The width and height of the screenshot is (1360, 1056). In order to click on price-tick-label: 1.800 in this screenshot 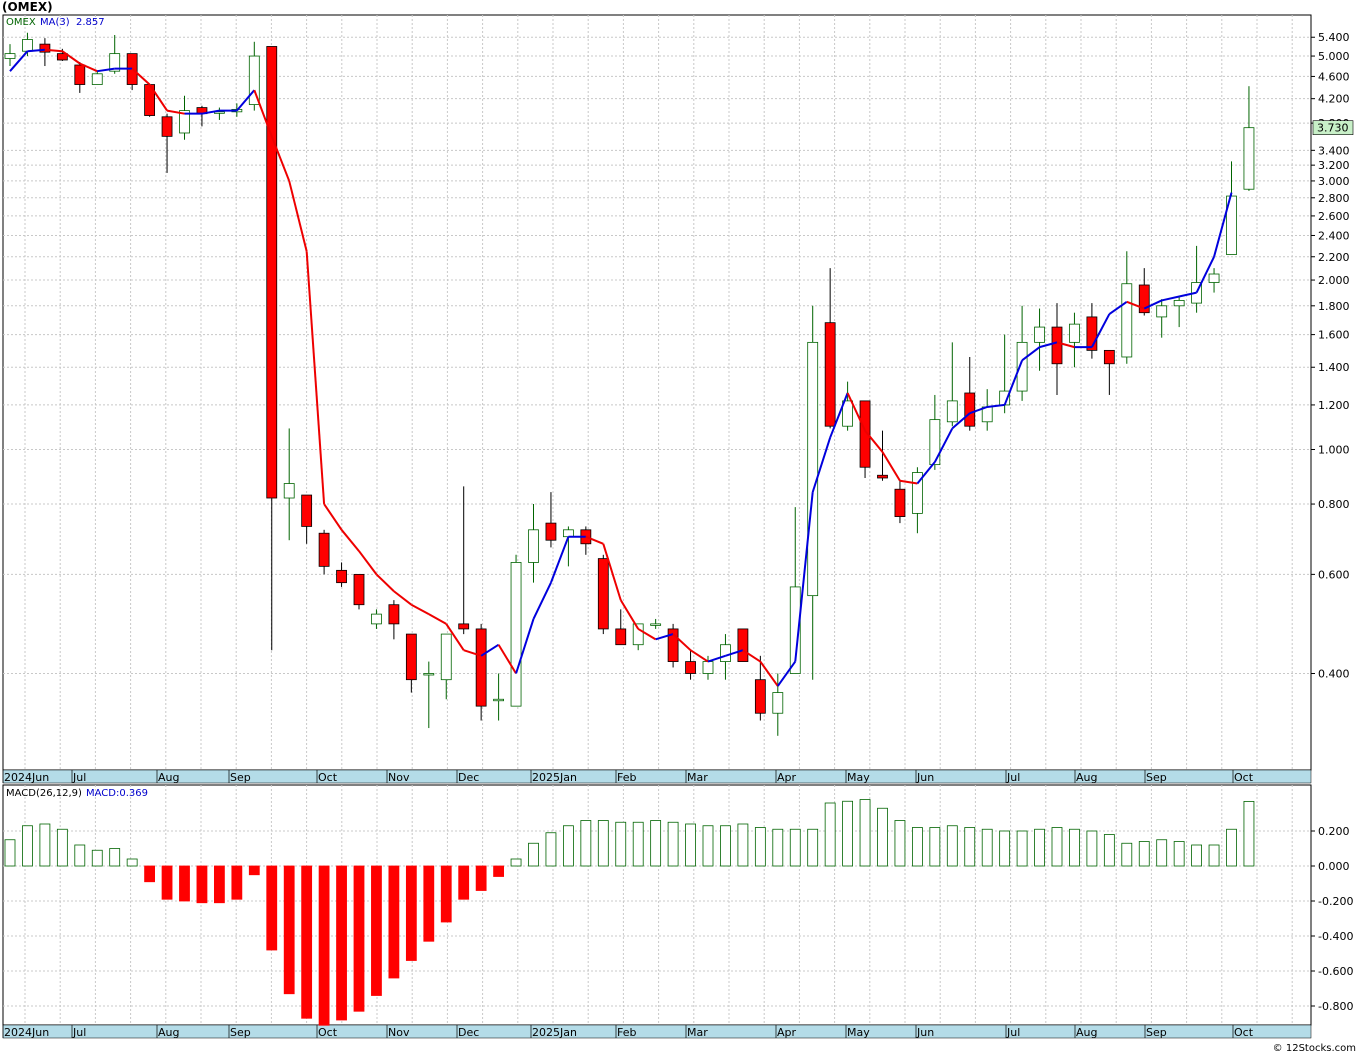, I will do `click(1334, 306)`.